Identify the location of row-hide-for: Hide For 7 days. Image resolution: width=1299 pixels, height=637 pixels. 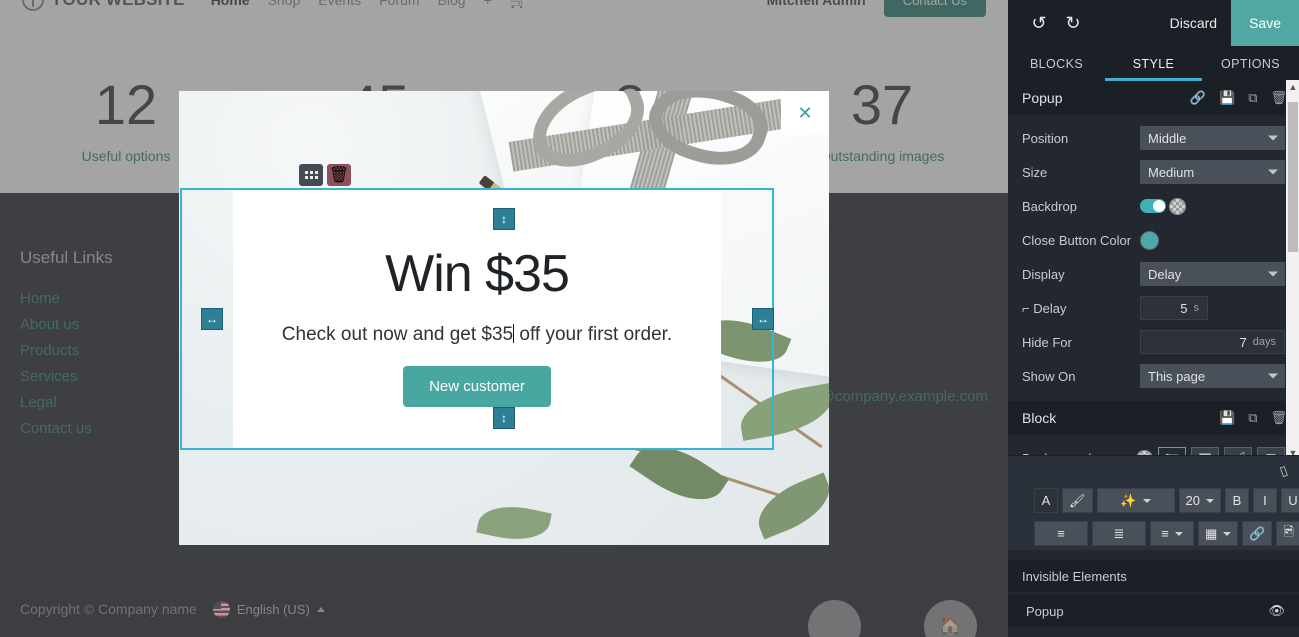
(1153, 342).